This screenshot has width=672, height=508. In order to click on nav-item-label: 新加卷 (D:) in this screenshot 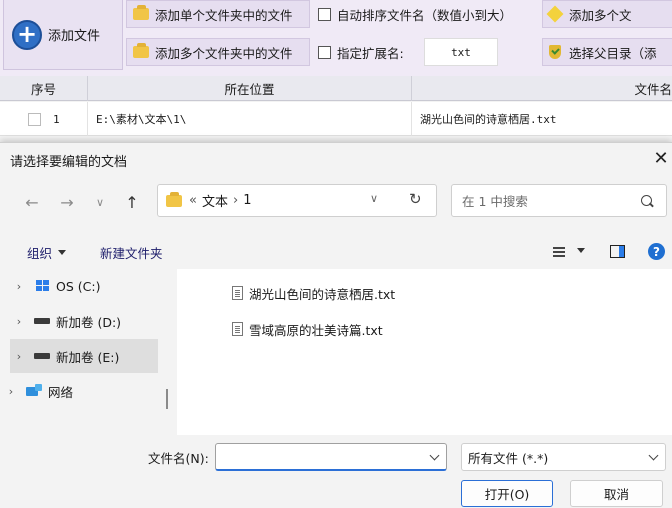, I will do `click(89, 322)`.